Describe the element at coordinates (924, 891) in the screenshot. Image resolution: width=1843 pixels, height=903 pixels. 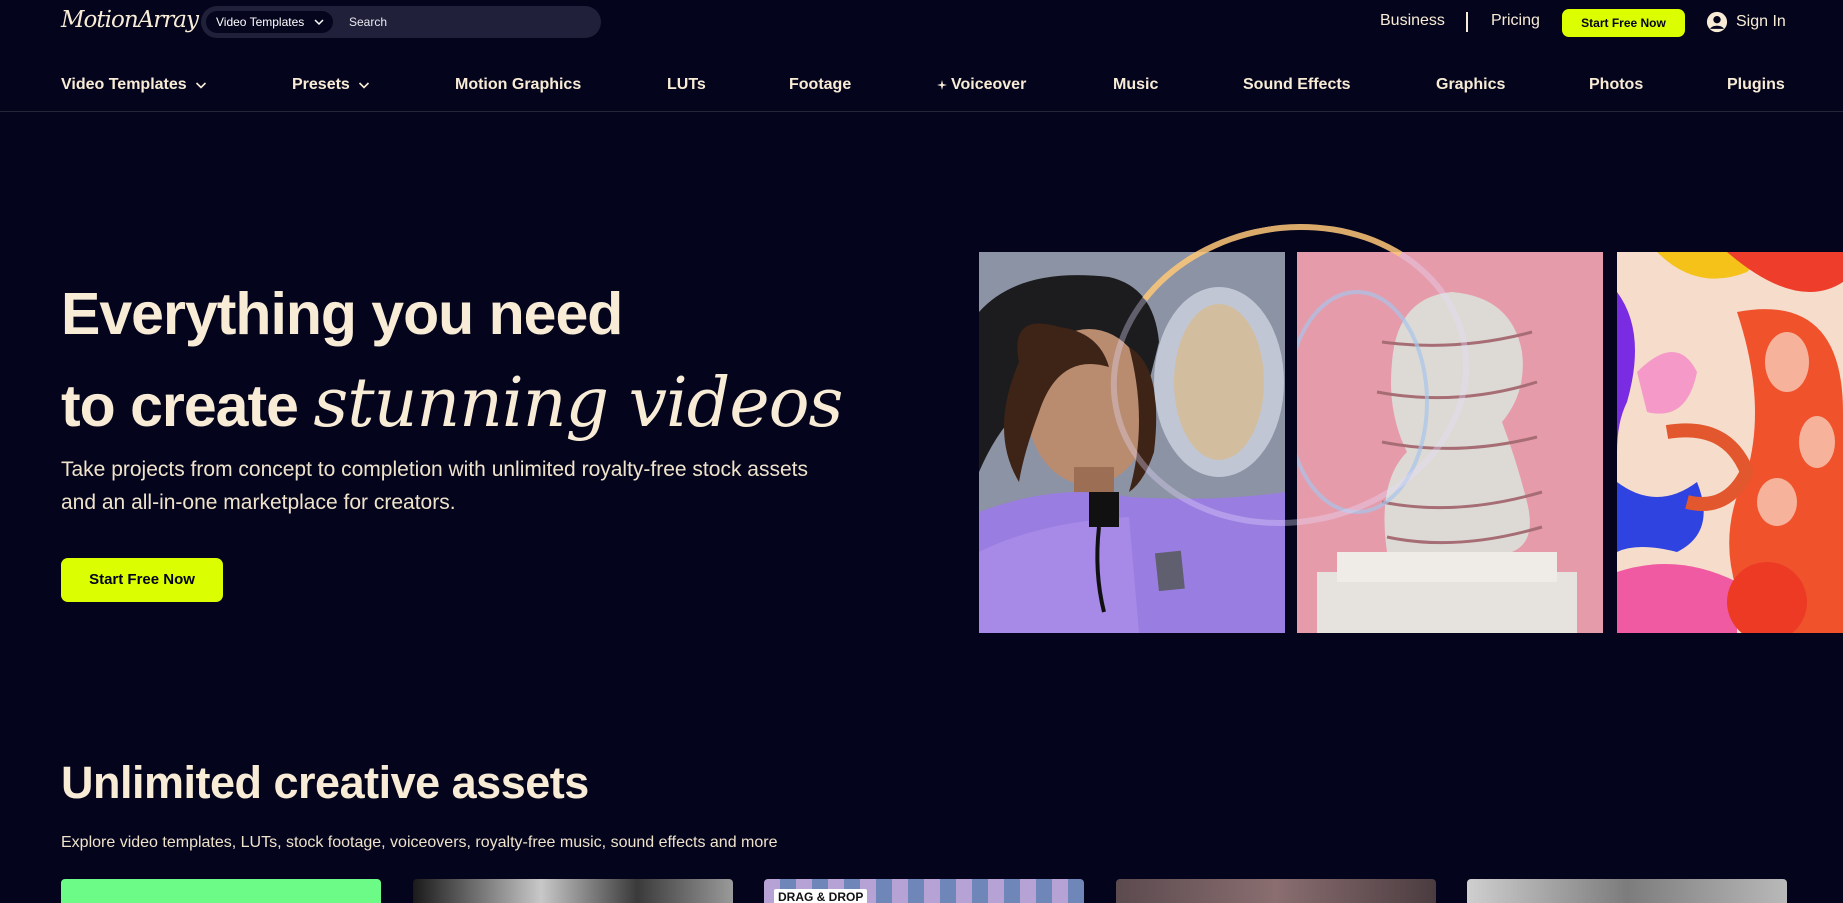
I see `asset-card: DRAG & DROP` at that location.